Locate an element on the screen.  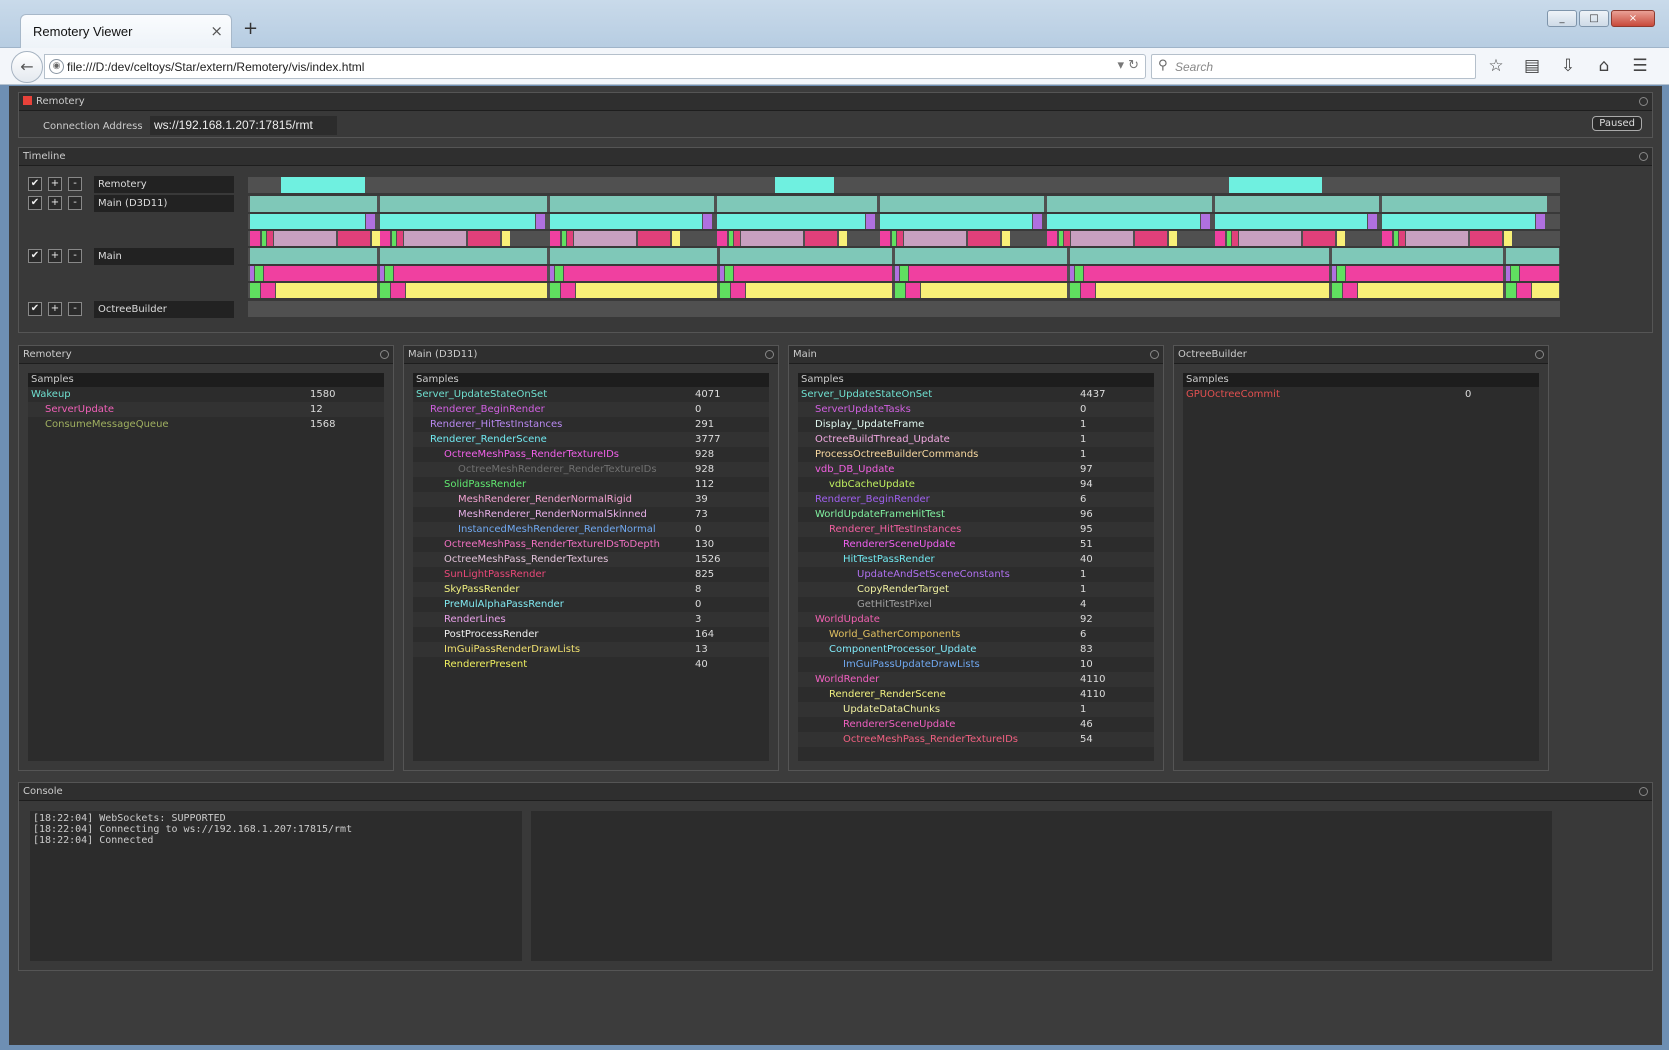
sample-row: WorldUpdateFrameHitTest 96 is located at coordinates (976, 514).